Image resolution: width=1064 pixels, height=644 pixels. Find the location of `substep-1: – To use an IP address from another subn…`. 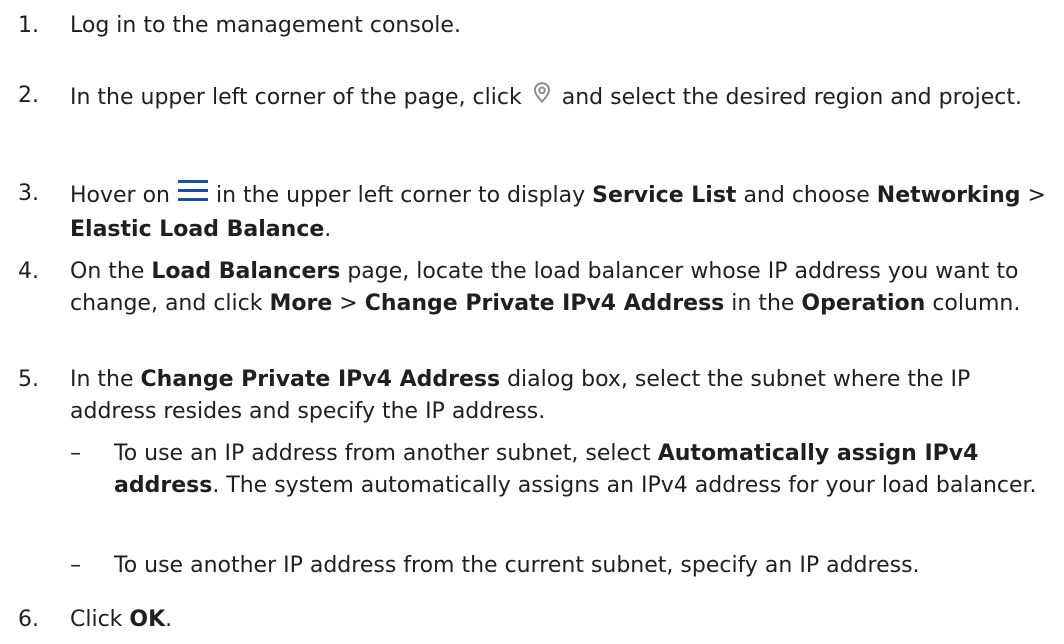

substep-1: – To use an IP address from another subn… is located at coordinates (565, 470).